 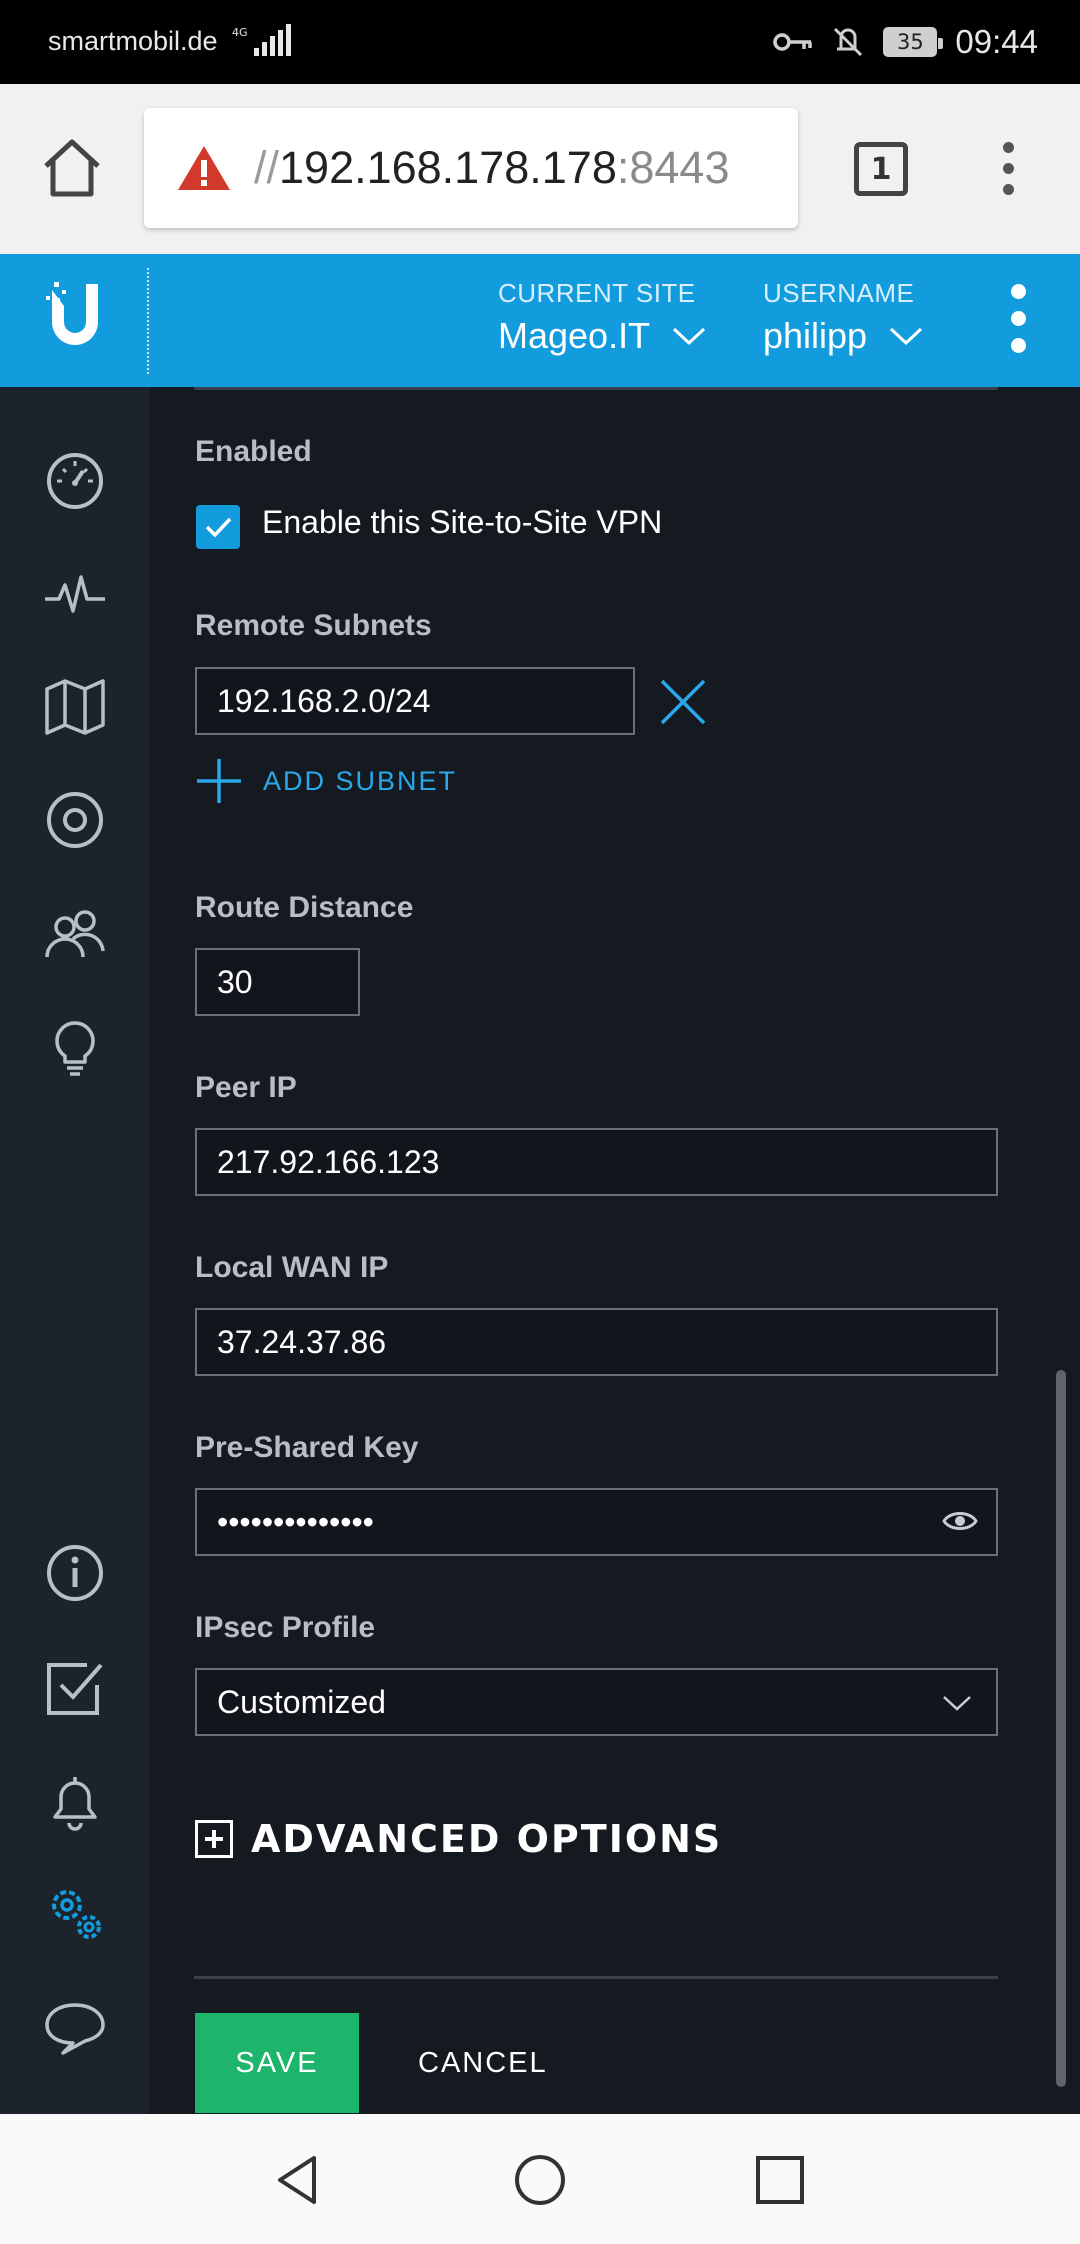 What do you see at coordinates (298, 2180) in the screenshot?
I see `back-icon` at bounding box center [298, 2180].